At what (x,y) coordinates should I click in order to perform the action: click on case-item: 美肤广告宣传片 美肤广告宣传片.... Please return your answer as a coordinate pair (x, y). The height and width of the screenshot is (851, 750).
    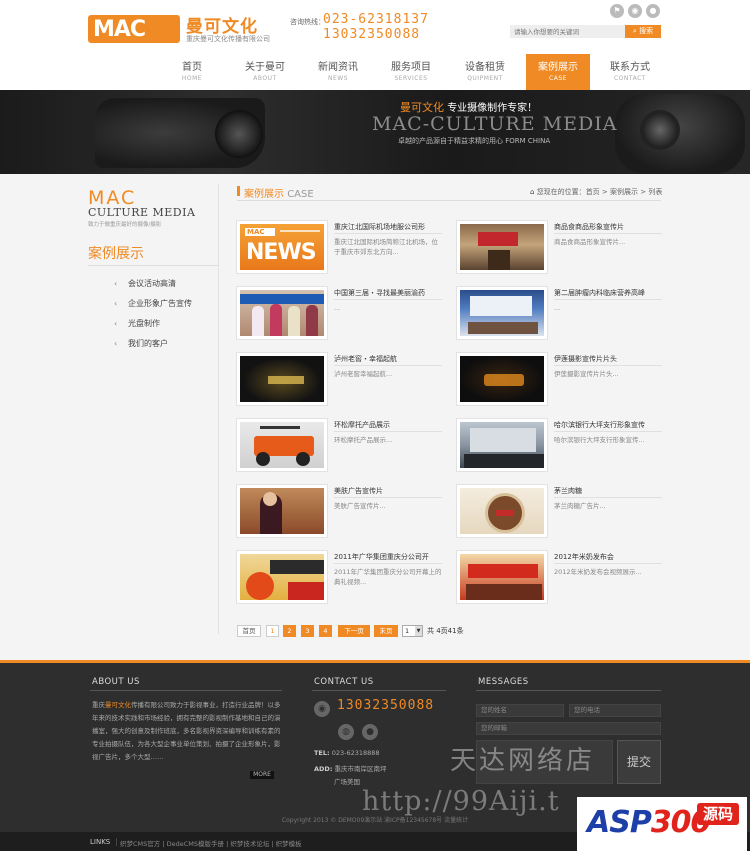
    Looking at the image, I should click on (339, 512).